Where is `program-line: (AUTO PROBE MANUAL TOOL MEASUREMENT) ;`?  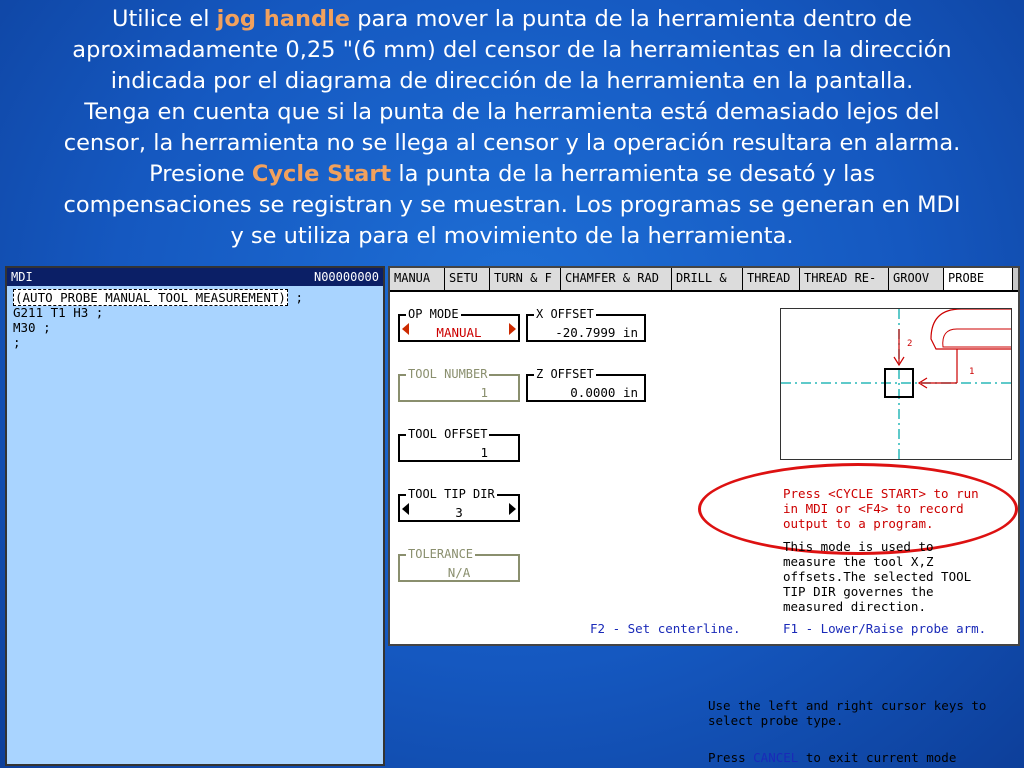
program-line: (AUTO PROBE MANUAL TOOL MEASUREMENT) ; is located at coordinates (195, 297).